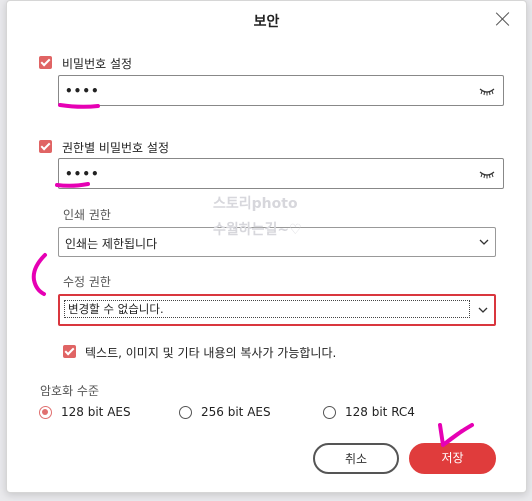  What do you see at coordinates (380, 412) in the screenshot?
I see `radio-128-rc4-label: 128 bit RC4` at bounding box center [380, 412].